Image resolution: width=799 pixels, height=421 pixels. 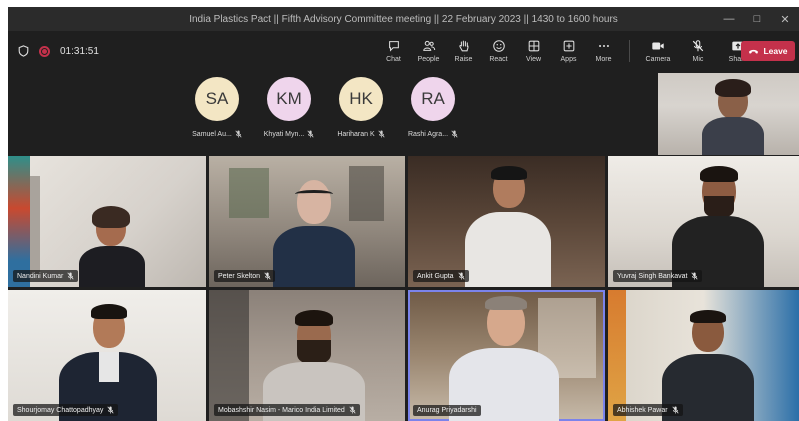 I want to click on grid-view-icon, so click(x=533, y=46).